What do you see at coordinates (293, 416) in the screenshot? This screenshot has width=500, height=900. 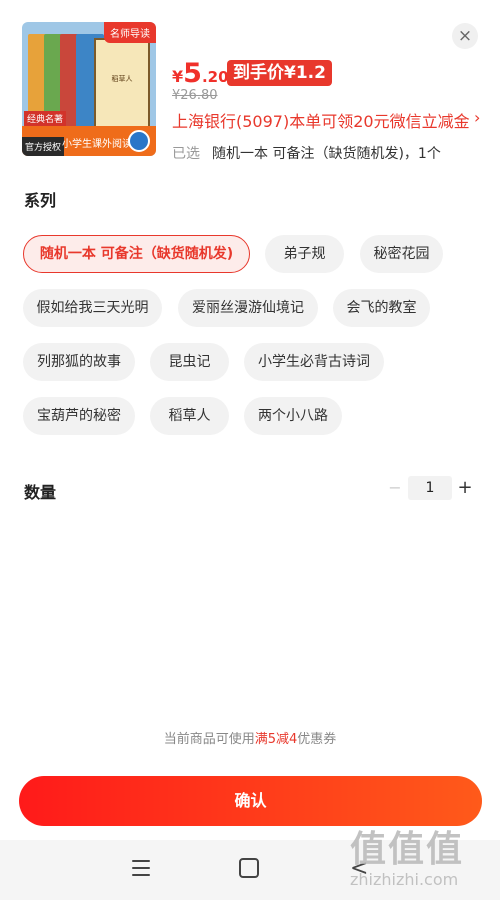 I see `series-option: 两个小八路` at bounding box center [293, 416].